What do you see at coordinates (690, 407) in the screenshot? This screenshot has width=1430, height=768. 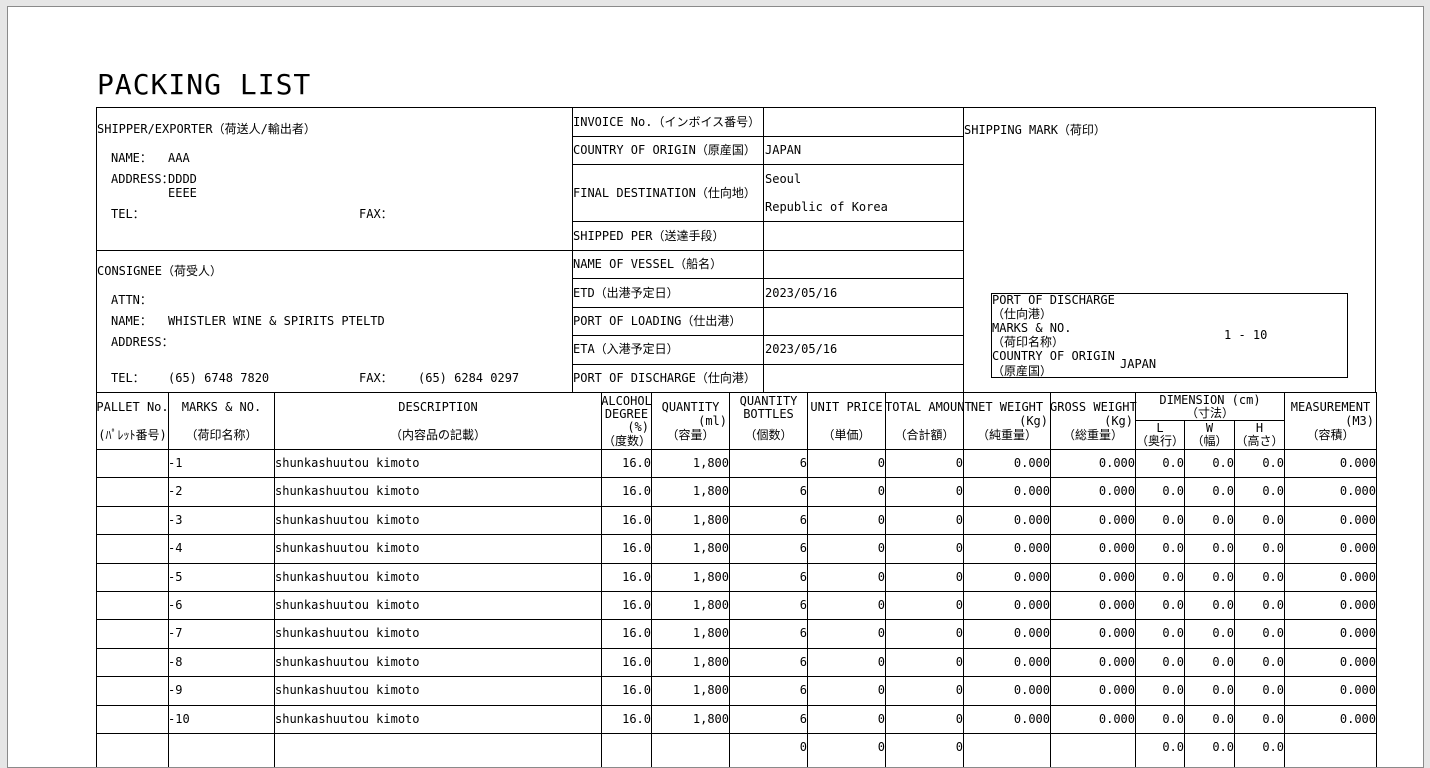 I see `col-quantity: QUANTITY` at bounding box center [690, 407].